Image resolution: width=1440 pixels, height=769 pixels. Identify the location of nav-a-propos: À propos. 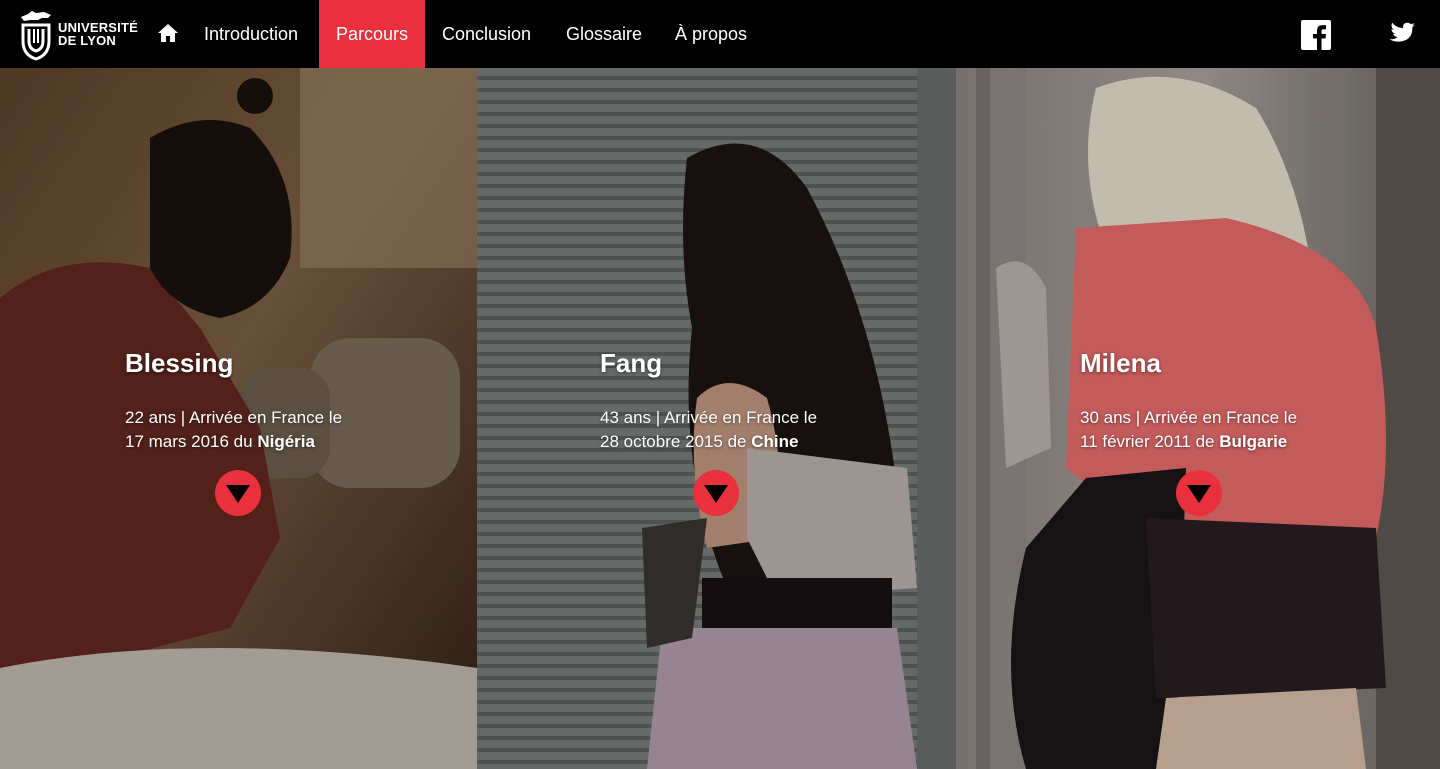
(711, 34).